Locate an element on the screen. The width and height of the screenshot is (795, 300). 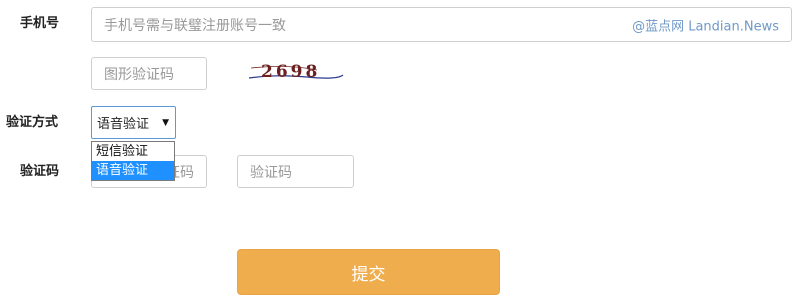
code-placeholder: 验证码 is located at coordinates (271, 172).